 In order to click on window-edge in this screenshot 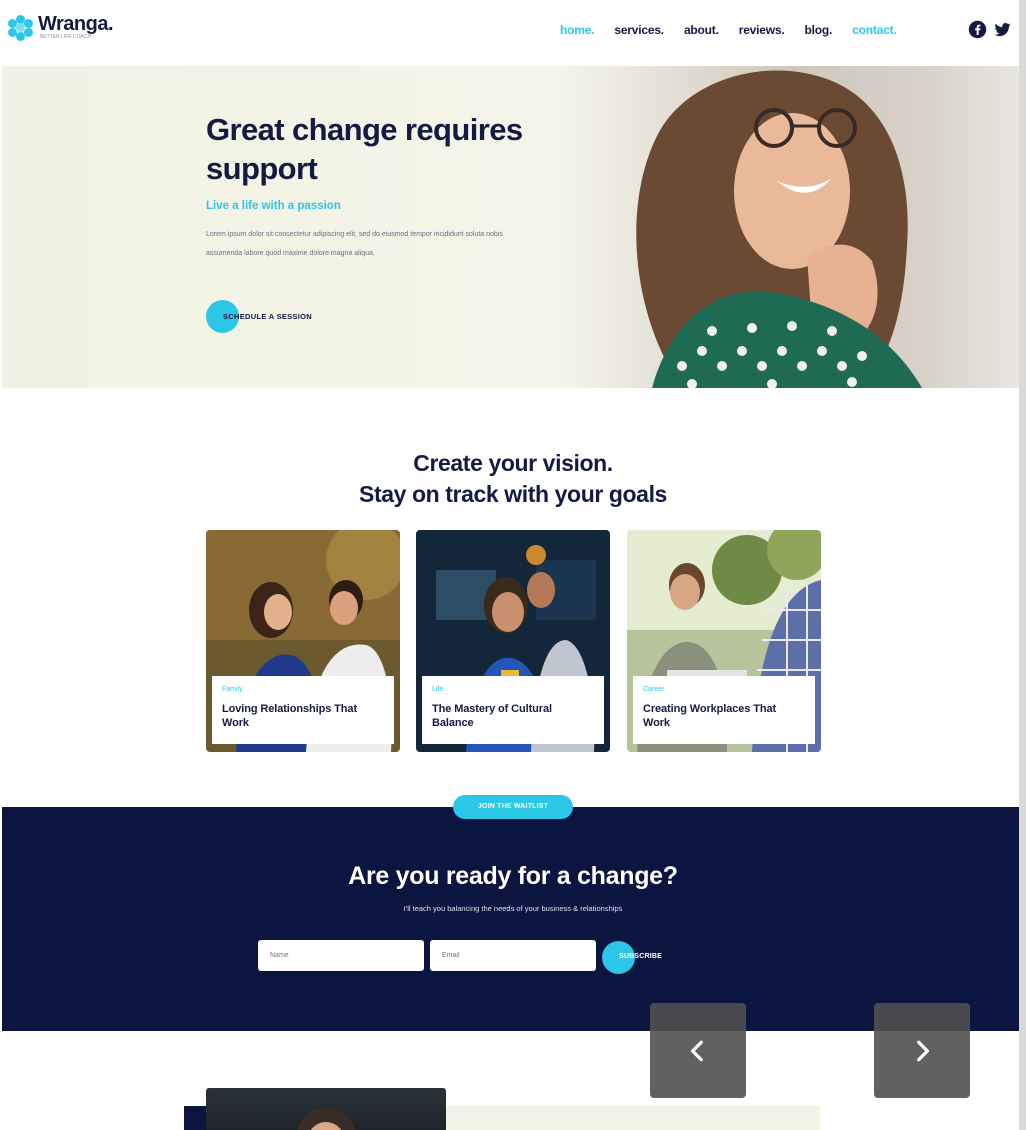, I will do `click(1022, 565)`.